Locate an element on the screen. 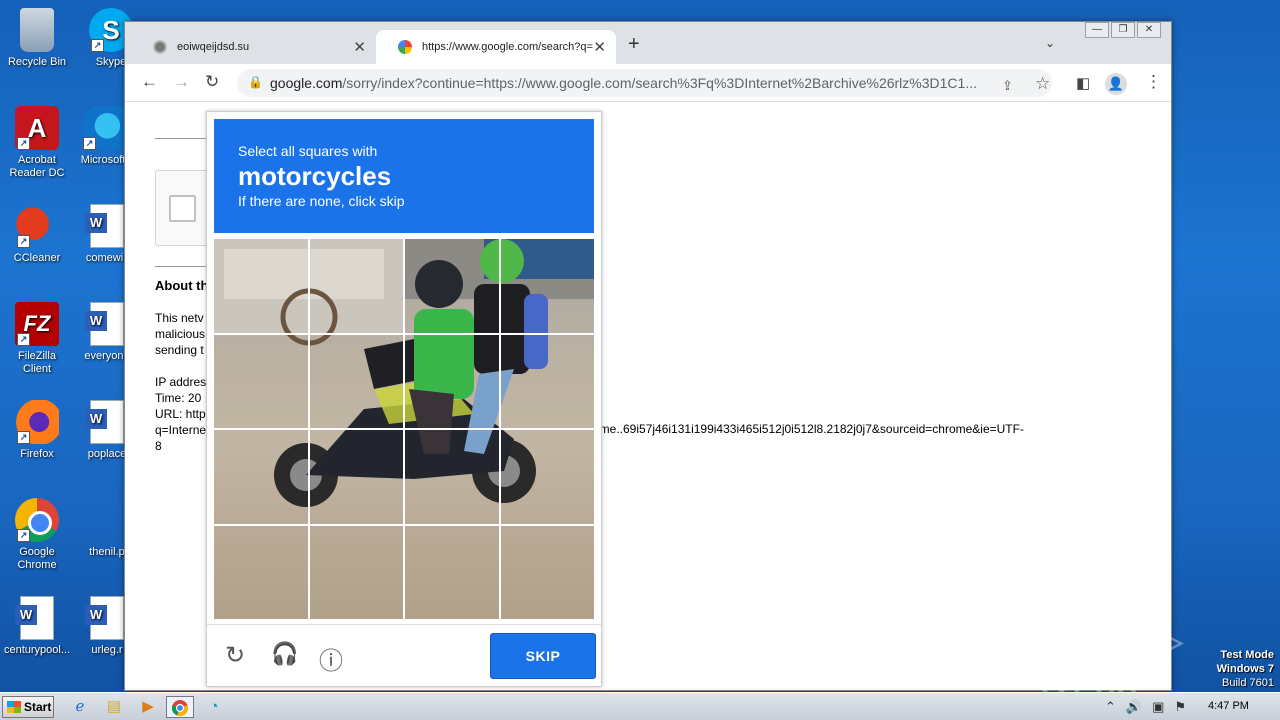 This screenshot has width=1280, height=720. about-heading: About th is located at coordinates (182, 285).